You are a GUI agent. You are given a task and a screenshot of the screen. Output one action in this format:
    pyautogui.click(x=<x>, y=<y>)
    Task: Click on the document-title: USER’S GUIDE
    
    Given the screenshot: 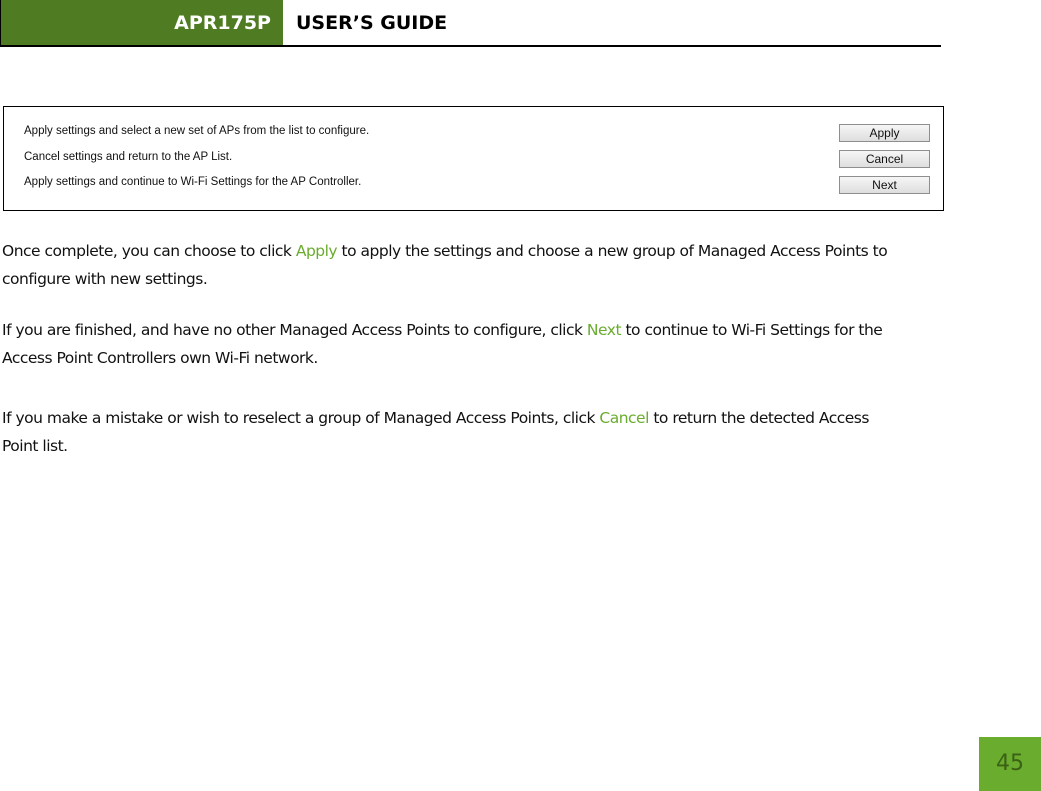 What is the action you would take?
    pyautogui.click(x=372, y=23)
    